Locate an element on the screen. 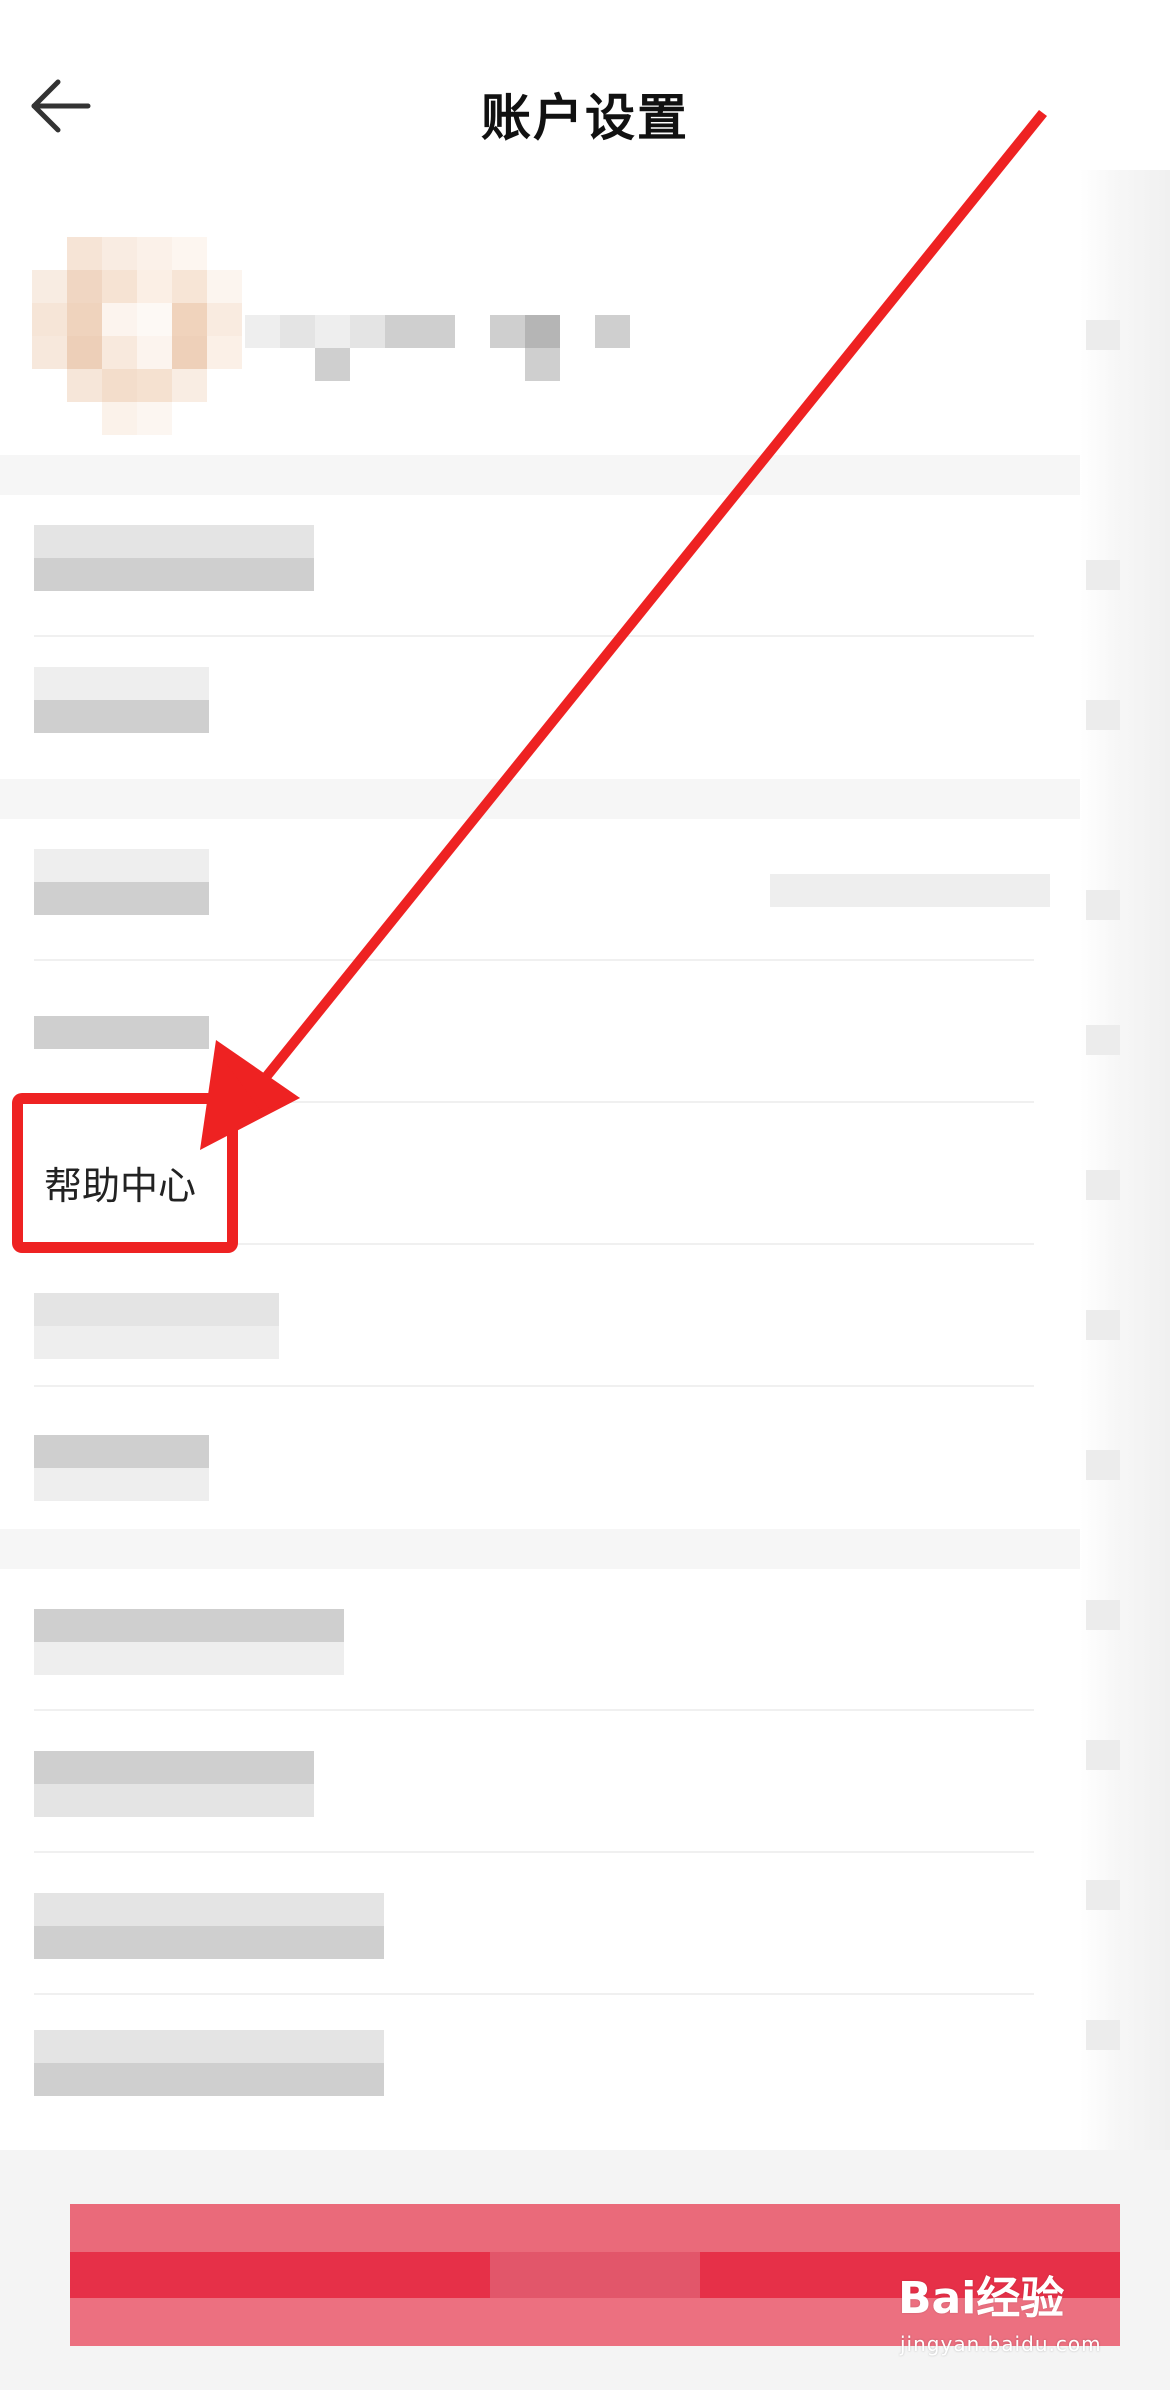 The image size is (1170, 2390). profile-row is located at coordinates (540, 335).